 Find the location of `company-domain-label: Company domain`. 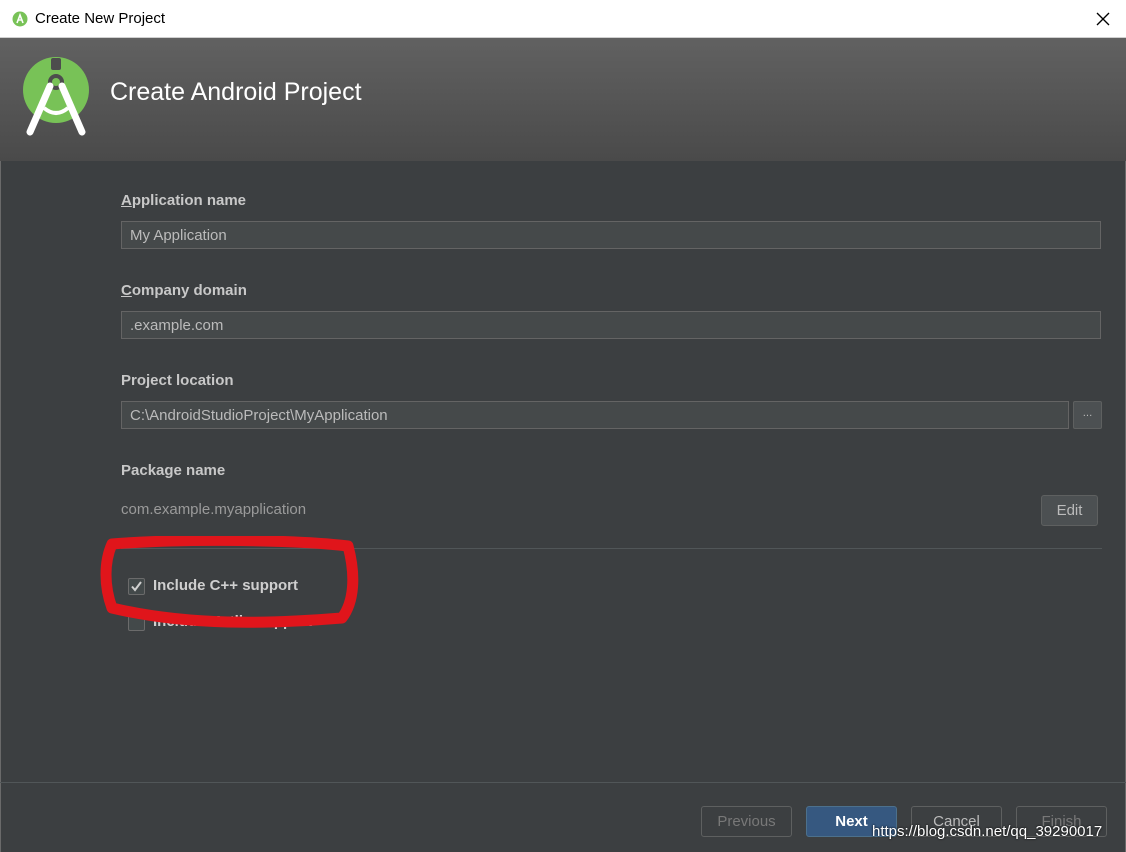

company-domain-label: Company domain is located at coordinates (184, 290).